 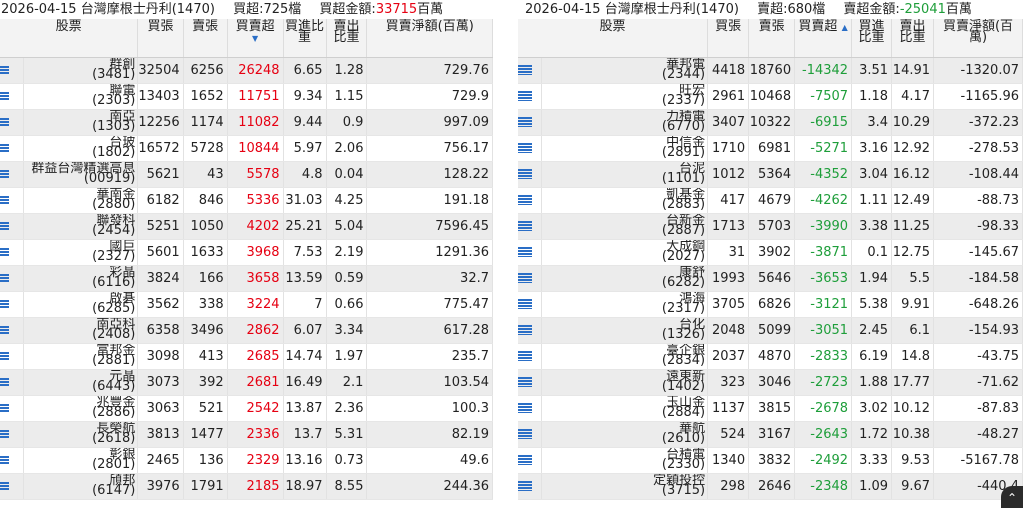 I want to click on stock-cell: 大成鋼 (2027), so click(x=625, y=252).